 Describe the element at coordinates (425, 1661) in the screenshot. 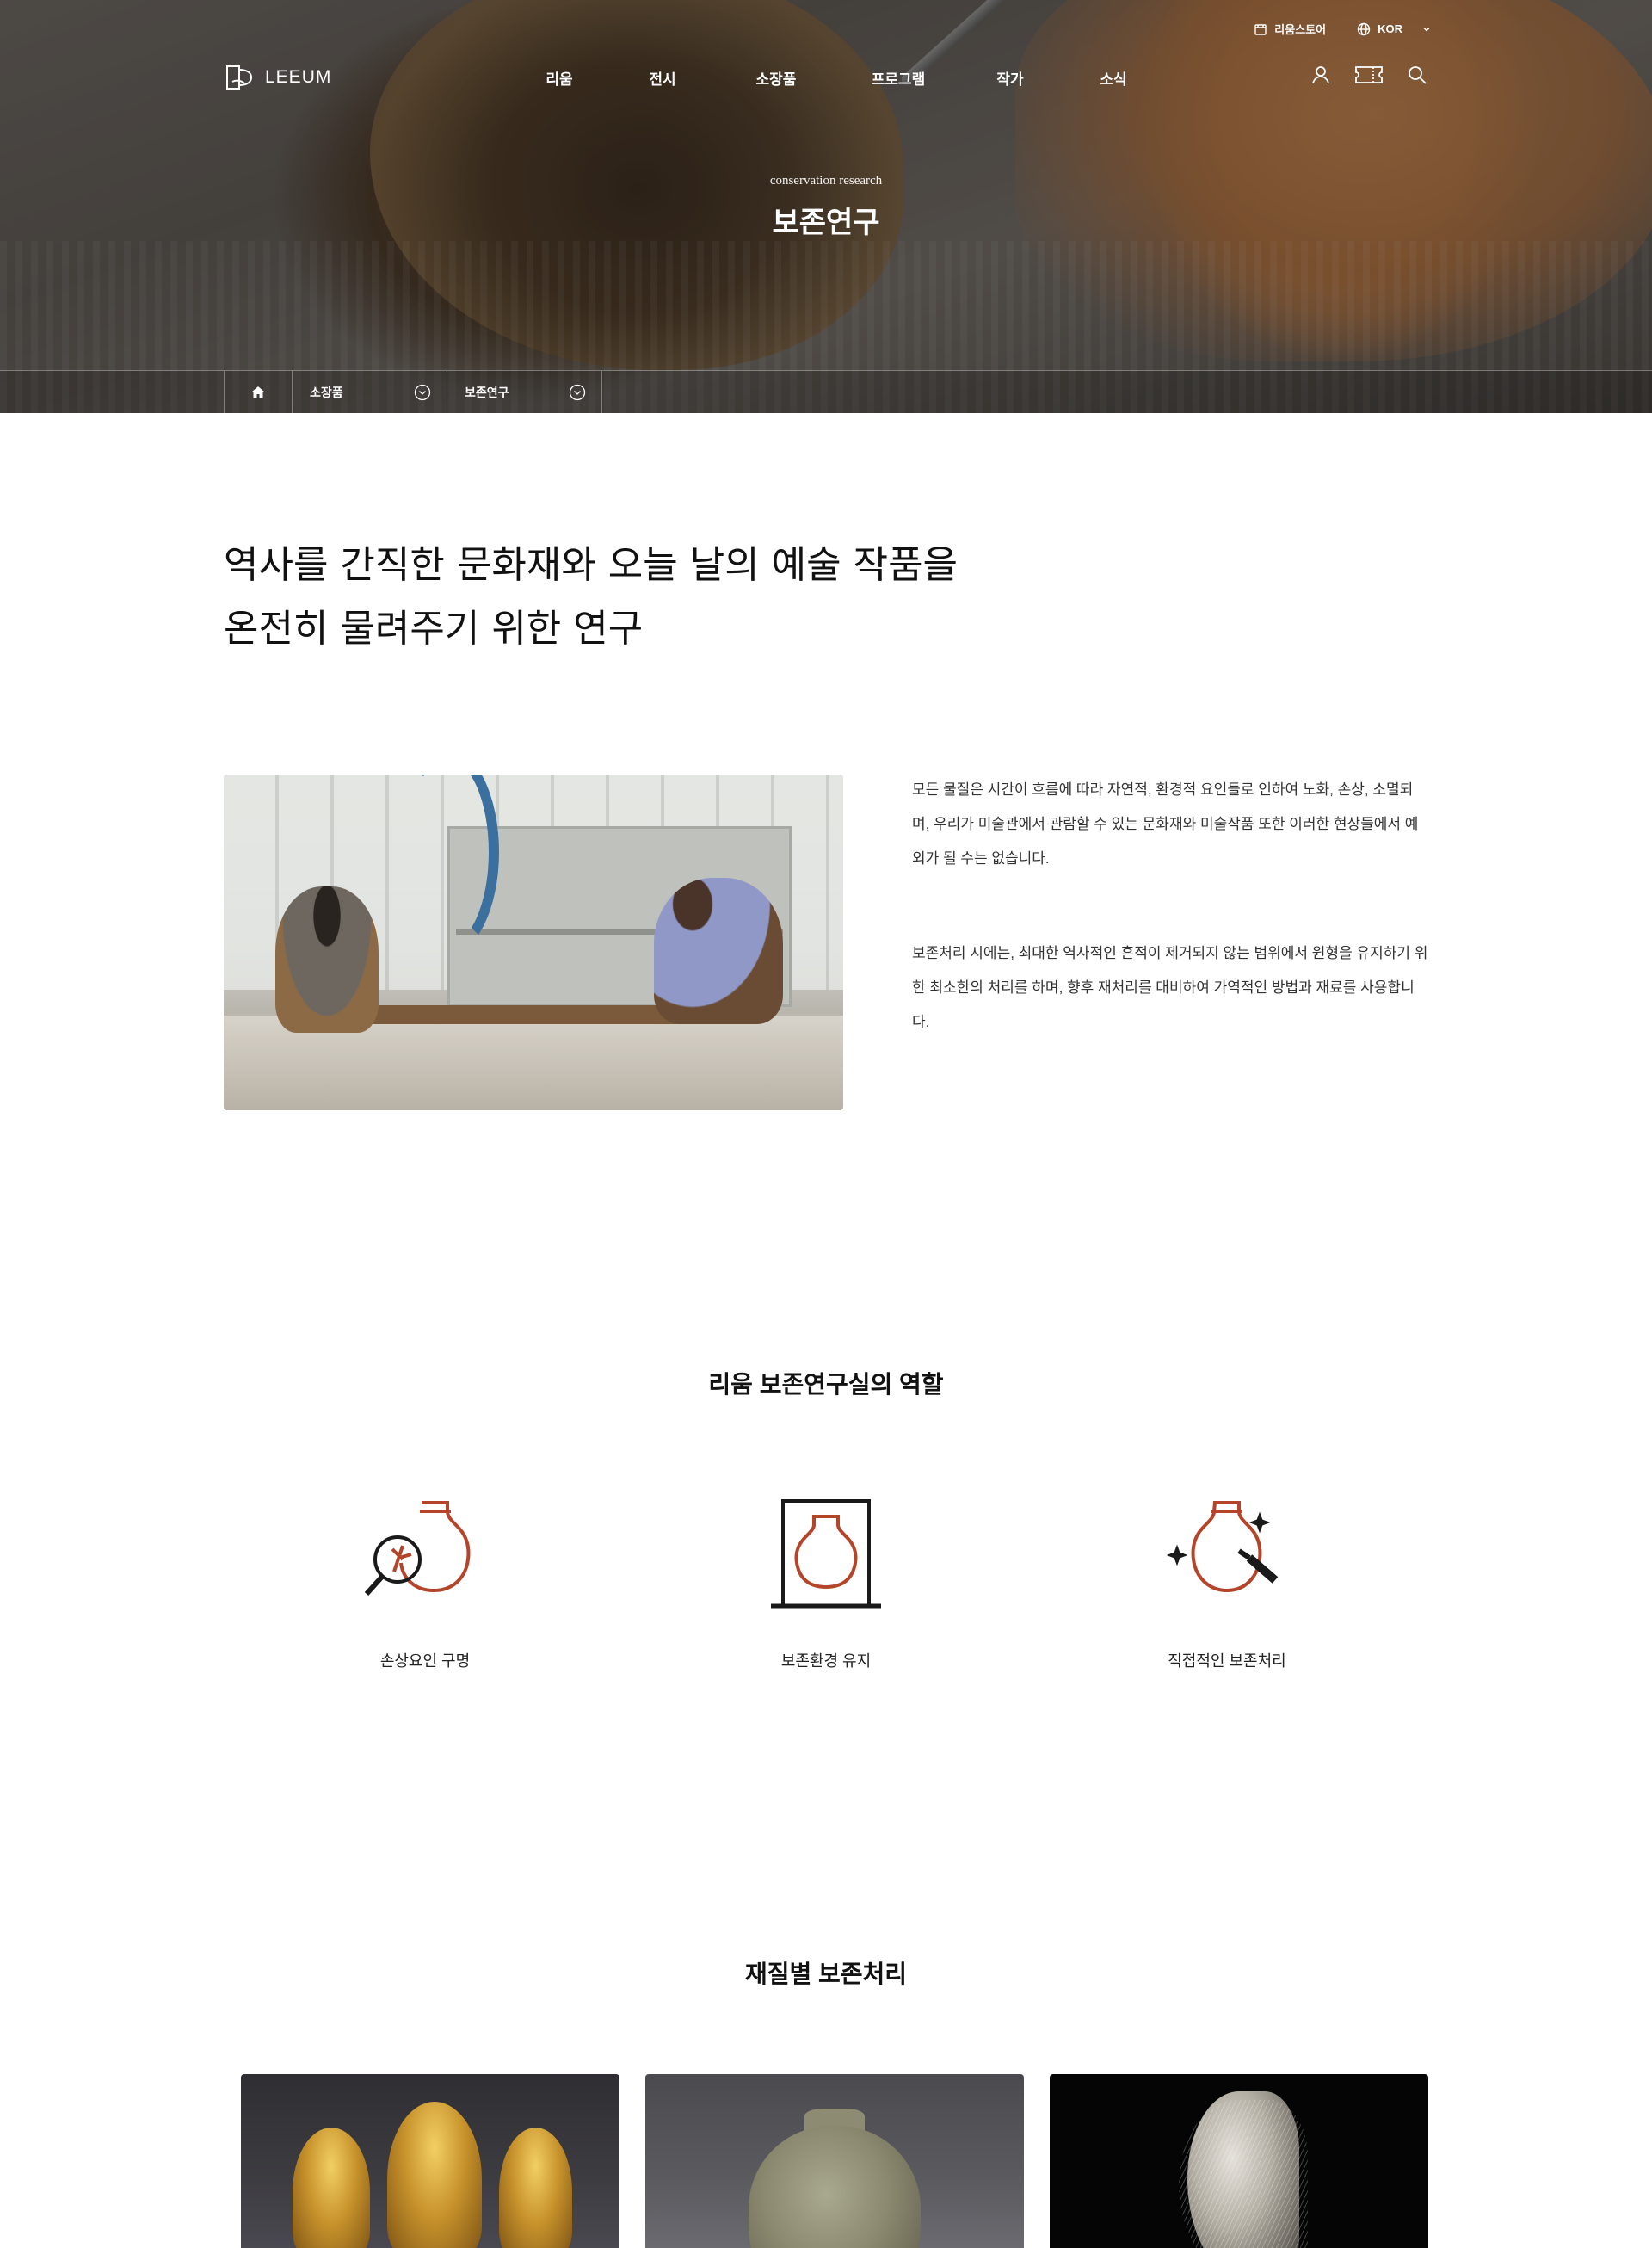

I see `role-label: 손상요인 구명` at that location.